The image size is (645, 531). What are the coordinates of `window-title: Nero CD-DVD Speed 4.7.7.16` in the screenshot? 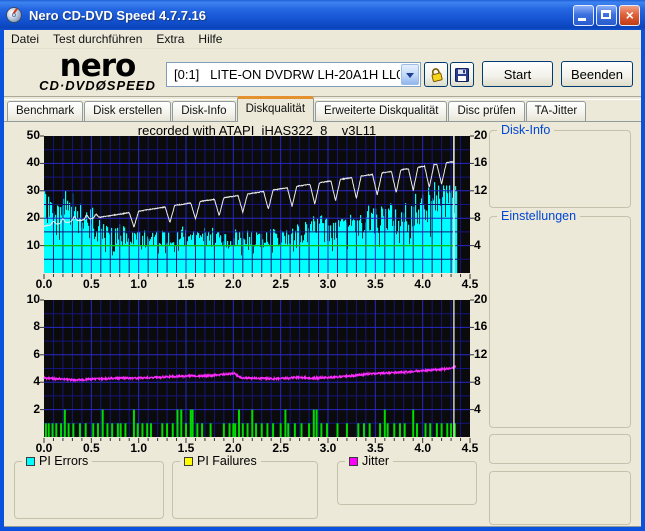 It's located at (118, 15).